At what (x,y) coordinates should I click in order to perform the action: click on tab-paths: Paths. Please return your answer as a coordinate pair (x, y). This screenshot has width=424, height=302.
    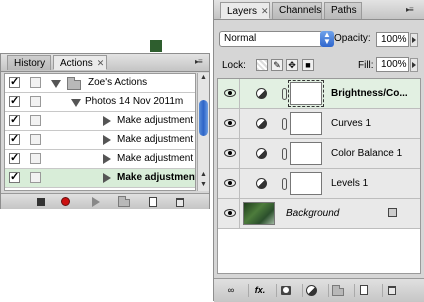
    Looking at the image, I should click on (343, 10).